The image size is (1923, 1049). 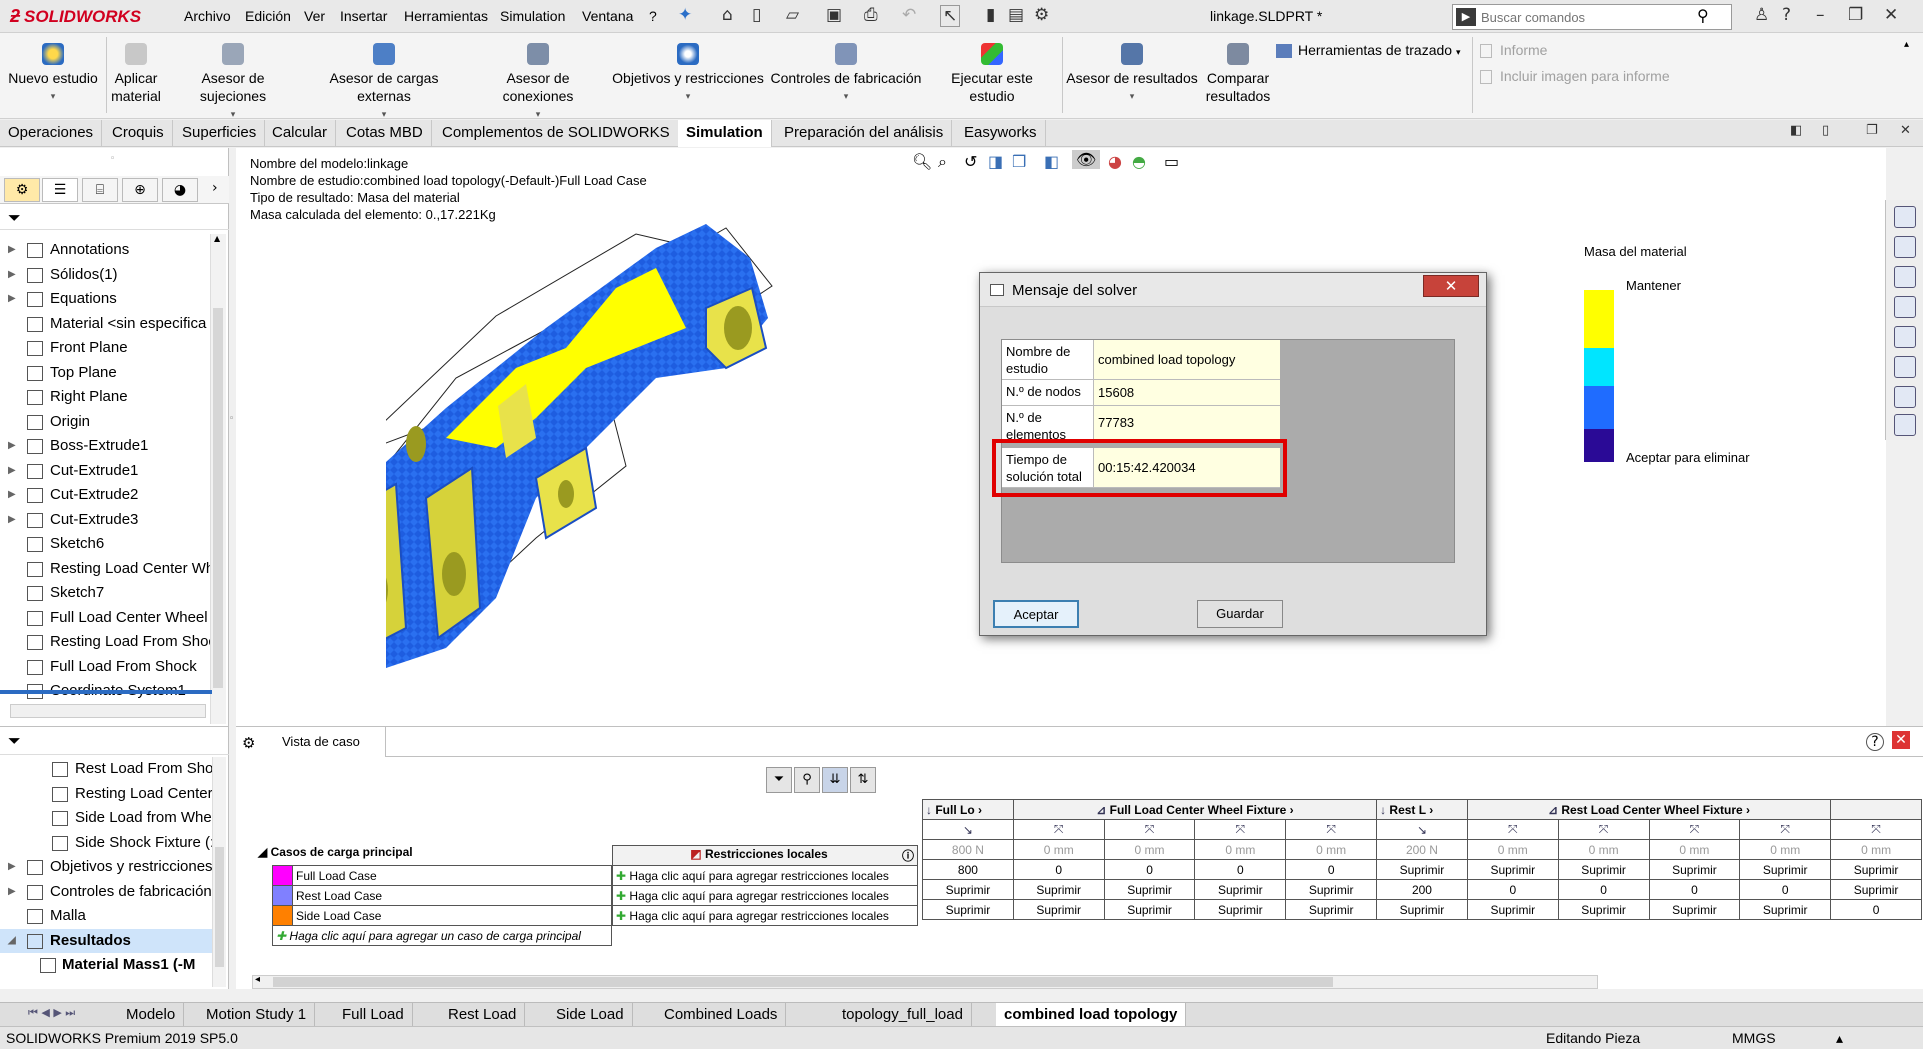 What do you see at coordinates (1595, 76) in the screenshot?
I see `incluir-imagen-button: Incluir imagen para informe` at bounding box center [1595, 76].